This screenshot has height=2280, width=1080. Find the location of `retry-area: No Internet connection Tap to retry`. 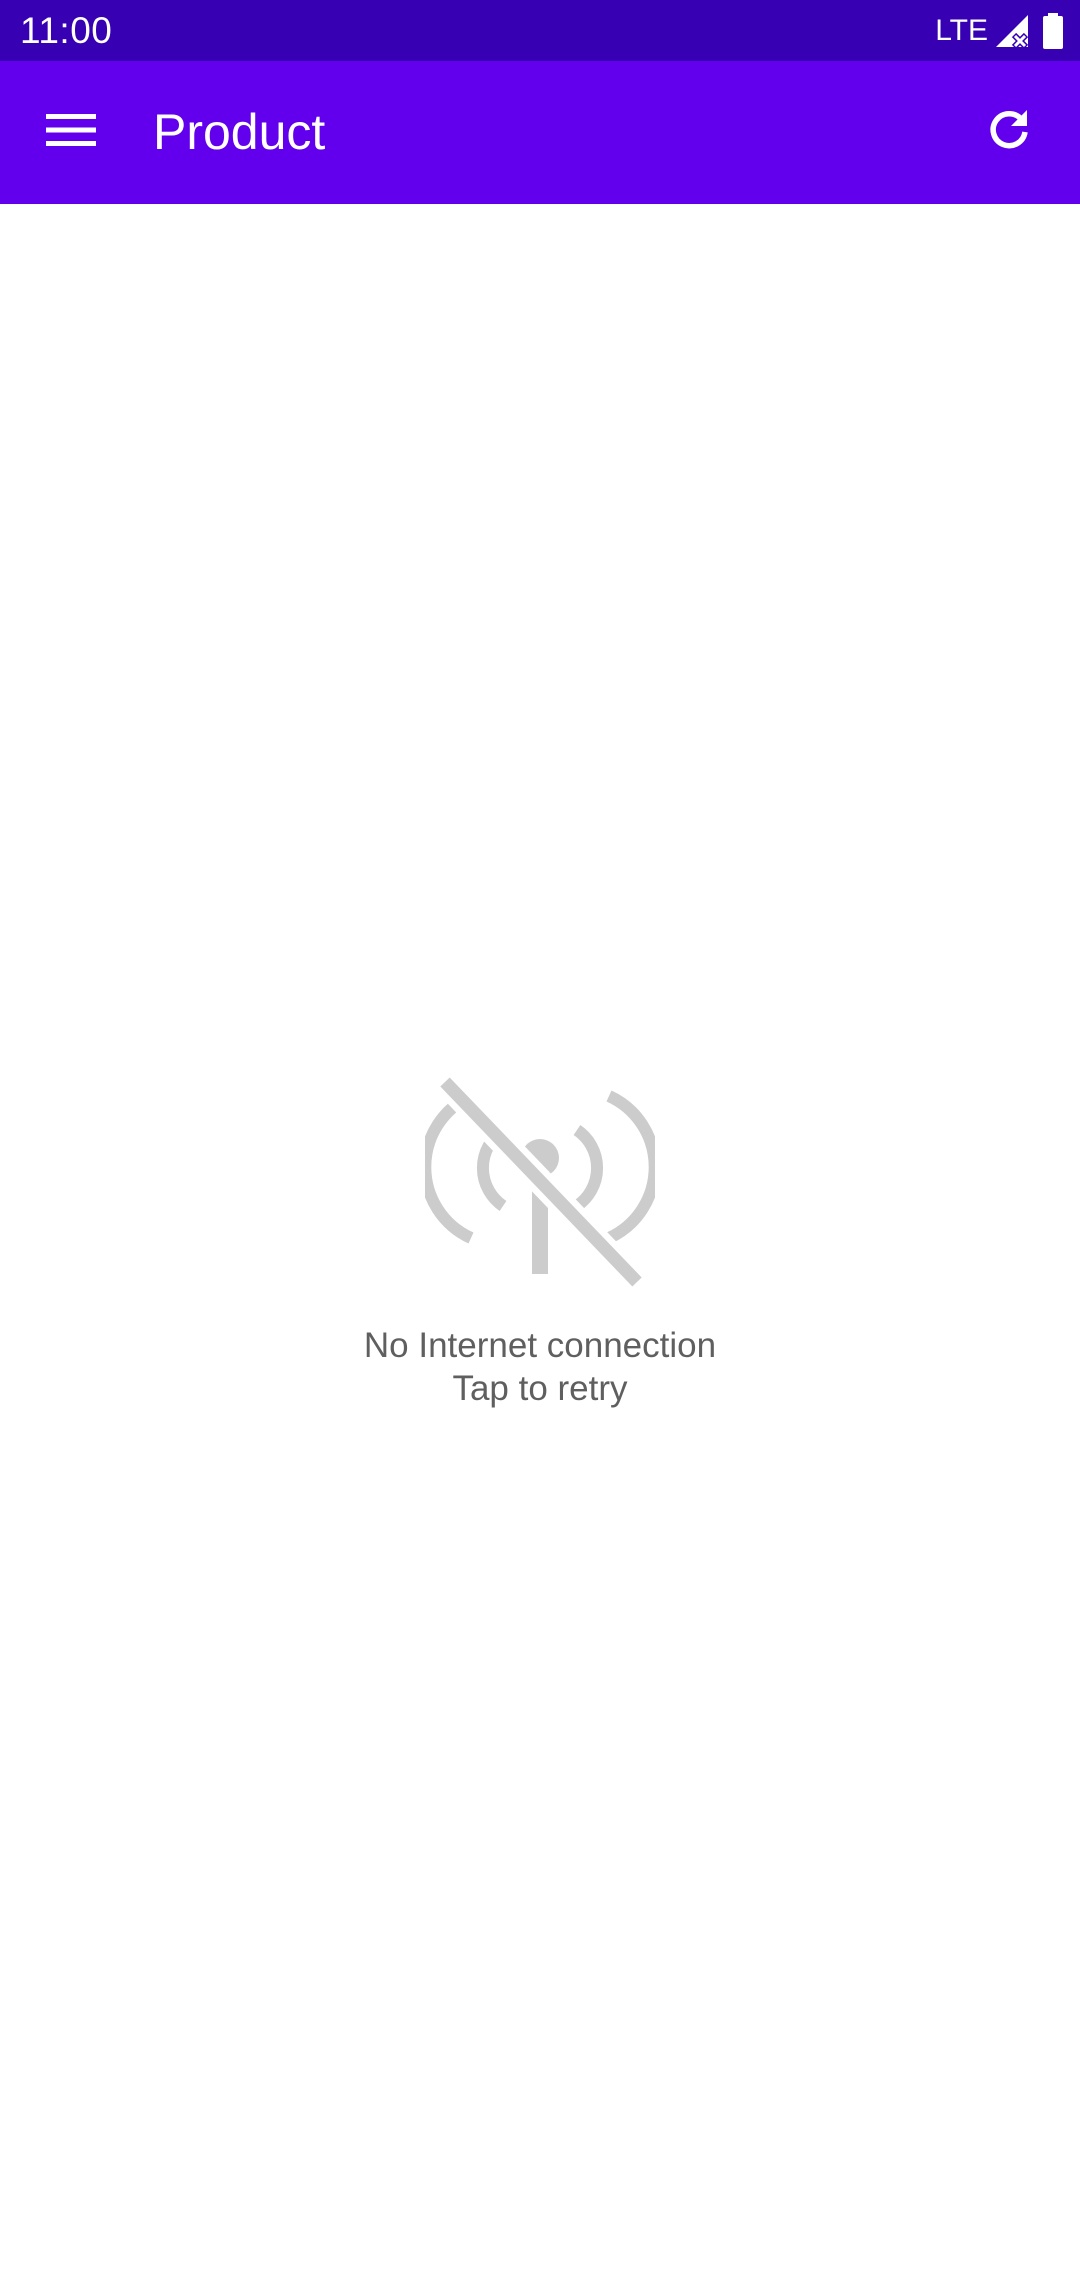

retry-area: No Internet connection Tap to retry is located at coordinates (540, 1240).